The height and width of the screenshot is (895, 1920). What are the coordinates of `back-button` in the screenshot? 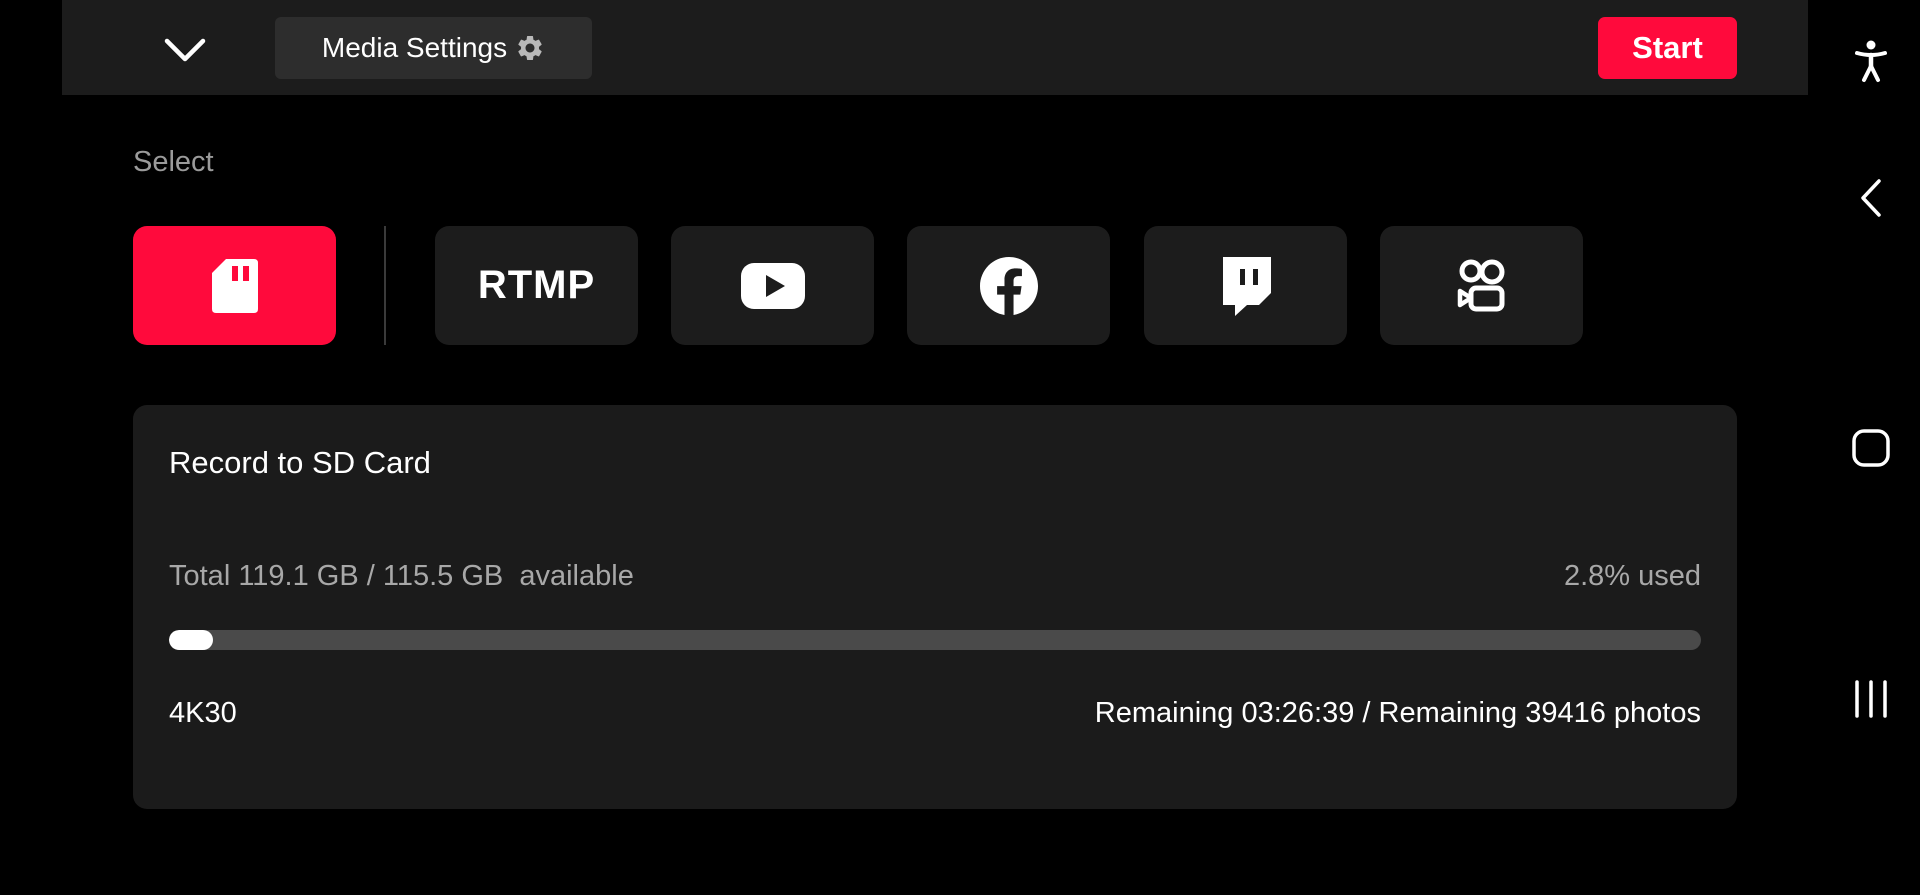 It's located at (1871, 198).